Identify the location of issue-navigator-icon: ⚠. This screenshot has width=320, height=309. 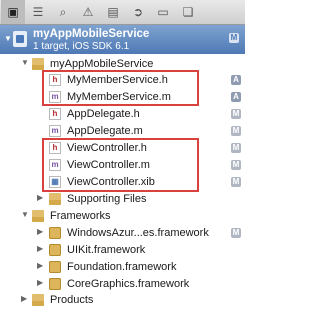
(88, 12).